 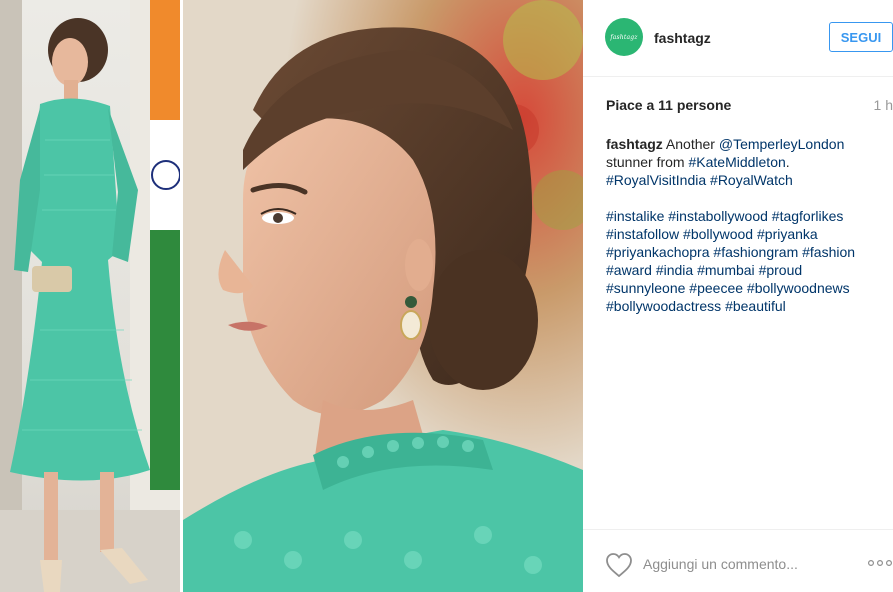 What do you see at coordinates (880, 563) in the screenshot?
I see `more-options-icon` at bounding box center [880, 563].